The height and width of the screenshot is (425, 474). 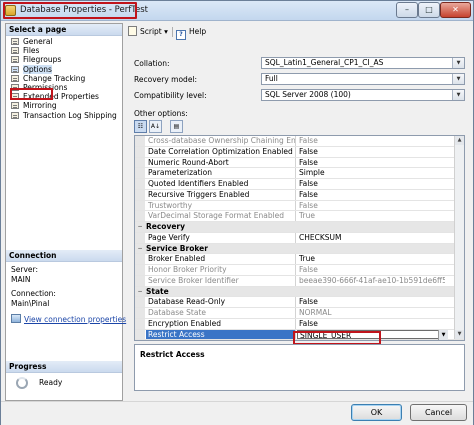 I want to click on server-label: Server:, so click(x=24, y=269).